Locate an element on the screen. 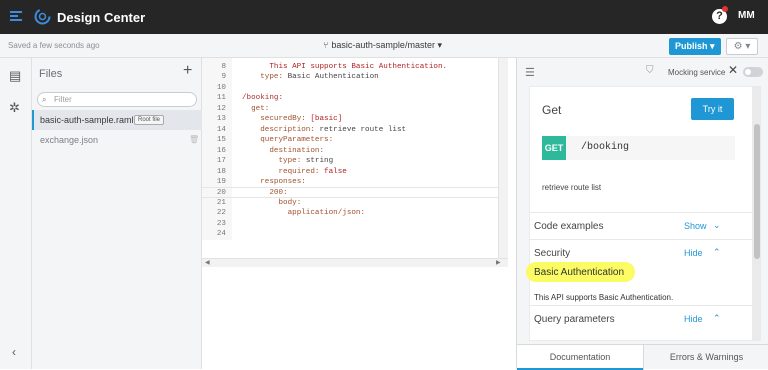 The height and width of the screenshot is (370, 768). code-line: 9 type: Basic Authentication is located at coordinates (355, 77).